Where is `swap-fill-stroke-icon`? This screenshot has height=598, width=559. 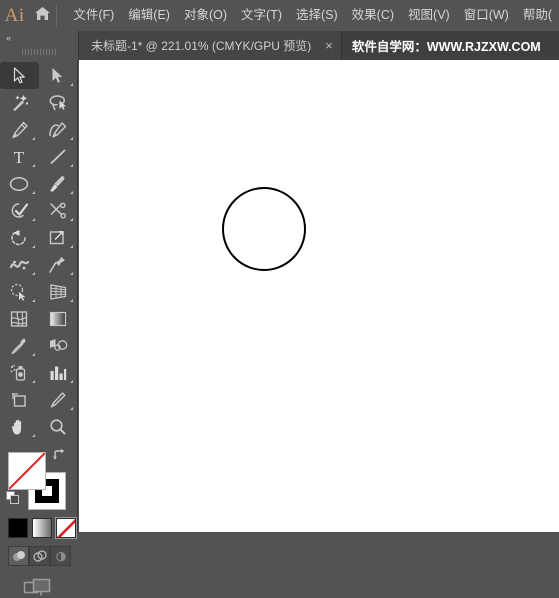
swap-fill-stroke-icon is located at coordinates (59, 455).